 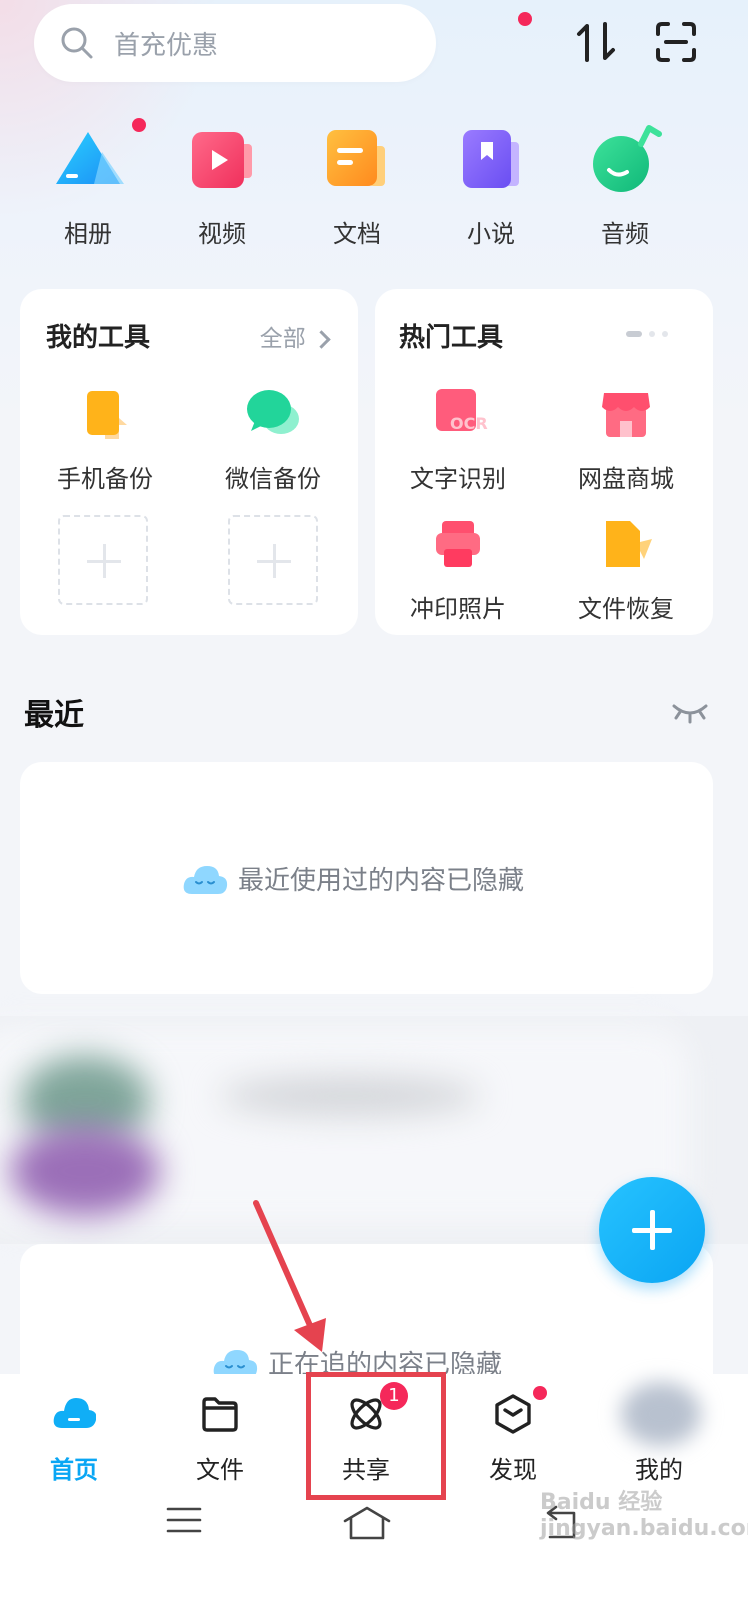 What do you see at coordinates (625, 160) in the screenshot?
I see `audio-icon` at bounding box center [625, 160].